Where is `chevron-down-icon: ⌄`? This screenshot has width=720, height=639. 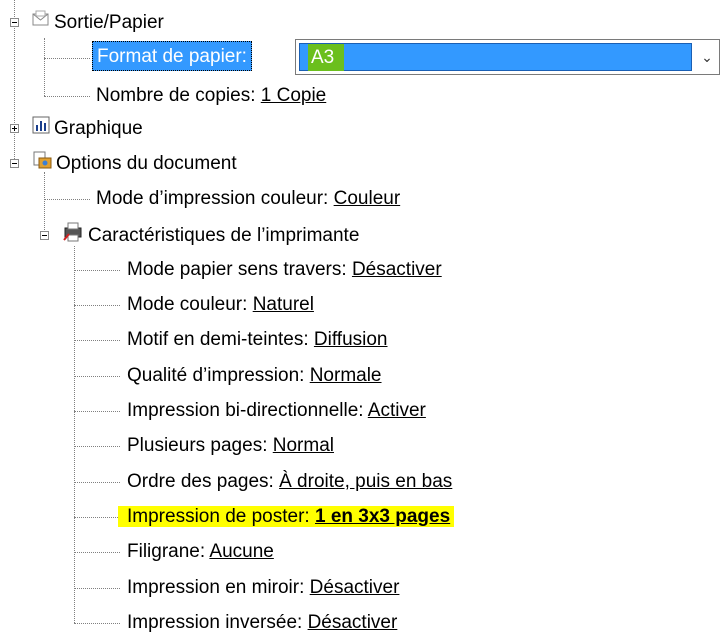 chevron-down-icon: ⌄ is located at coordinates (707, 57).